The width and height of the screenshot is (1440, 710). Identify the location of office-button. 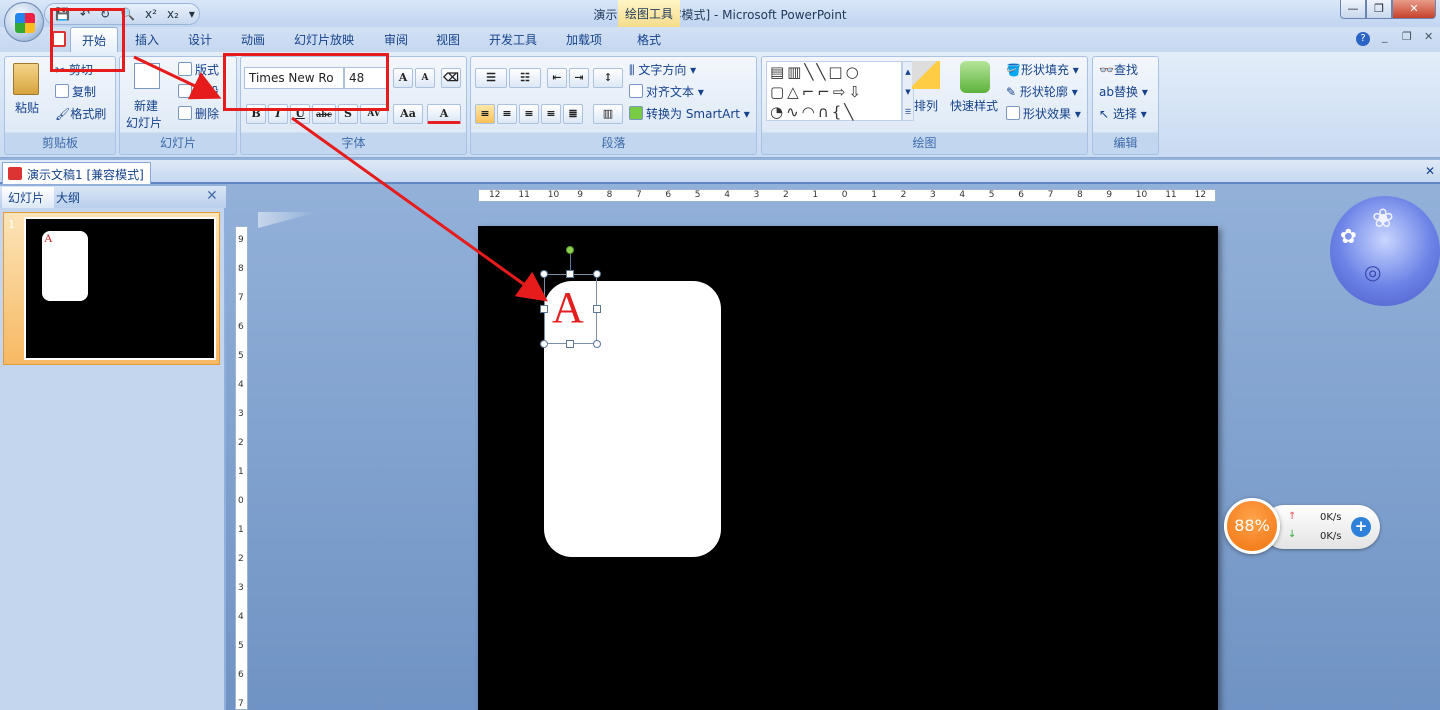
(24, 22).